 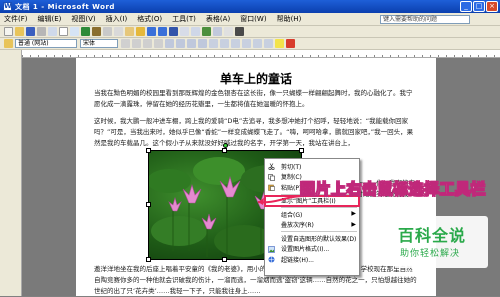 I want to click on close-button: ×, so click(x=492, y=6).